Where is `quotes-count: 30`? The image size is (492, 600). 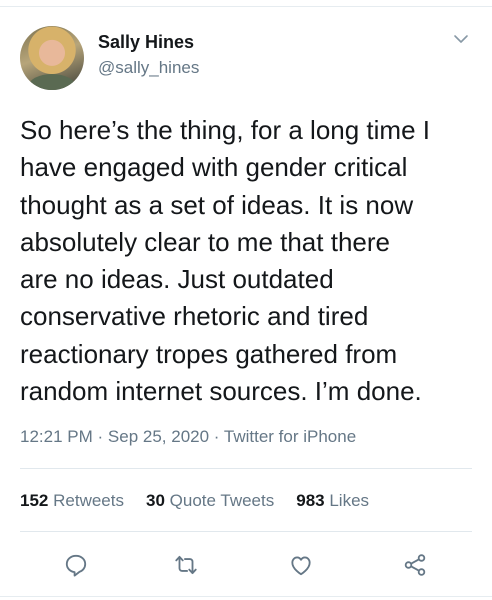 quotes-count: 30 is located at coordinates (155, 500).